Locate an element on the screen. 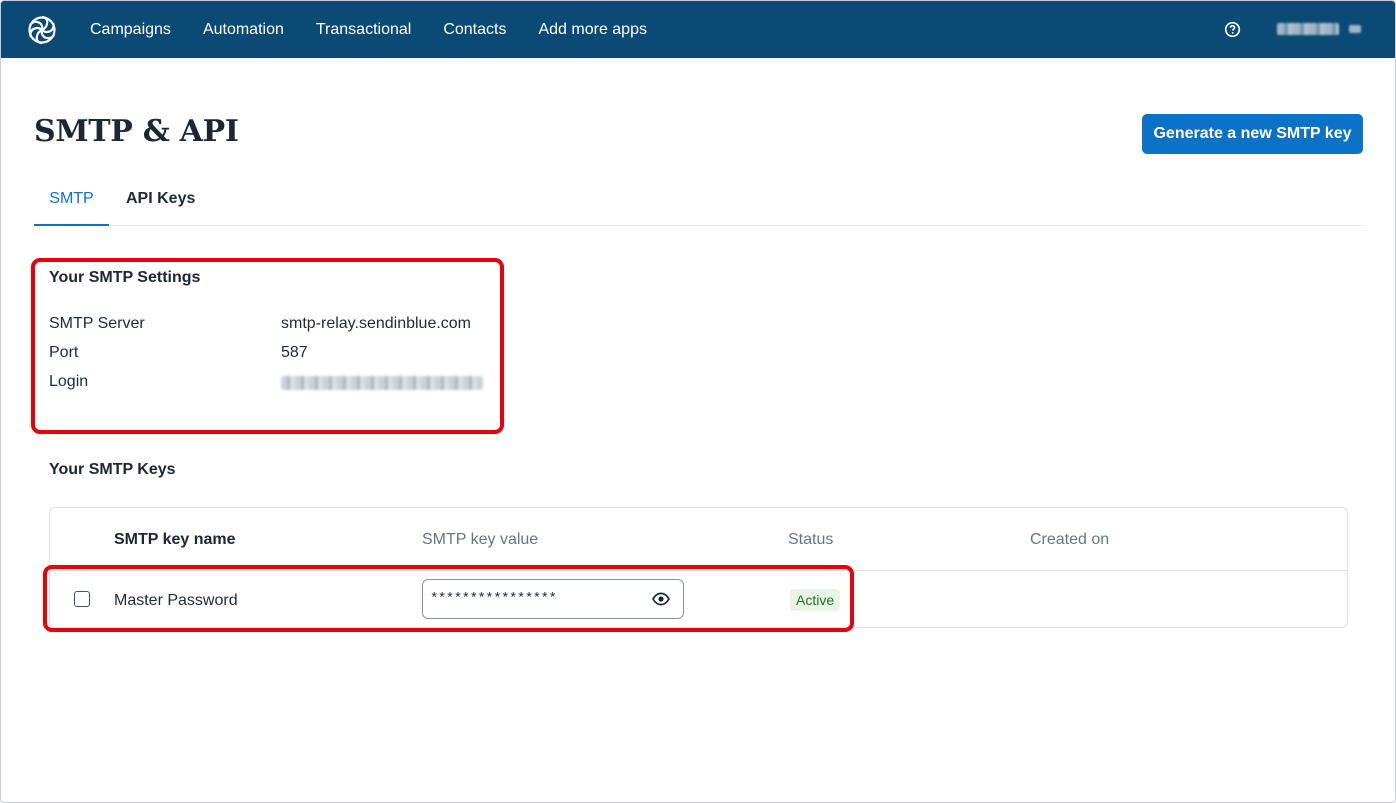 Image resolution: width=1396 pixels, height=803 pixels. column-header-created-on: Created on is located at coordinates (1069, 540).